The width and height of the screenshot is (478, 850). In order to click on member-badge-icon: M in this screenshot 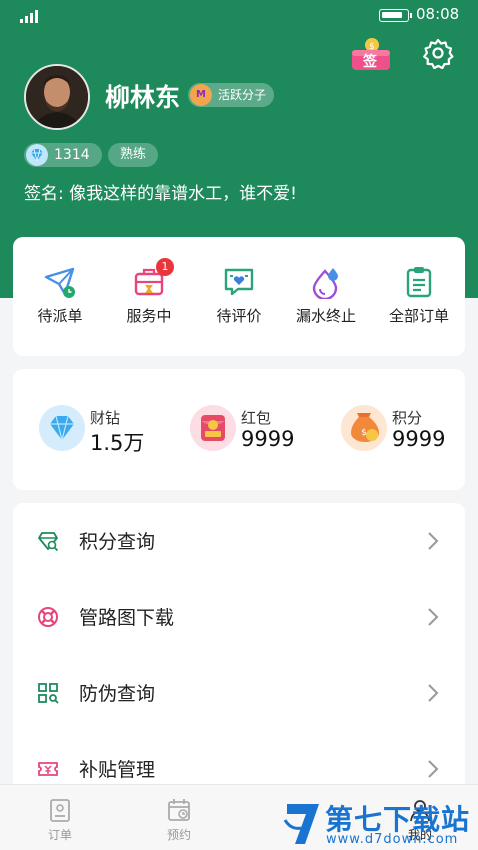, I will do `click(201, 95)`.